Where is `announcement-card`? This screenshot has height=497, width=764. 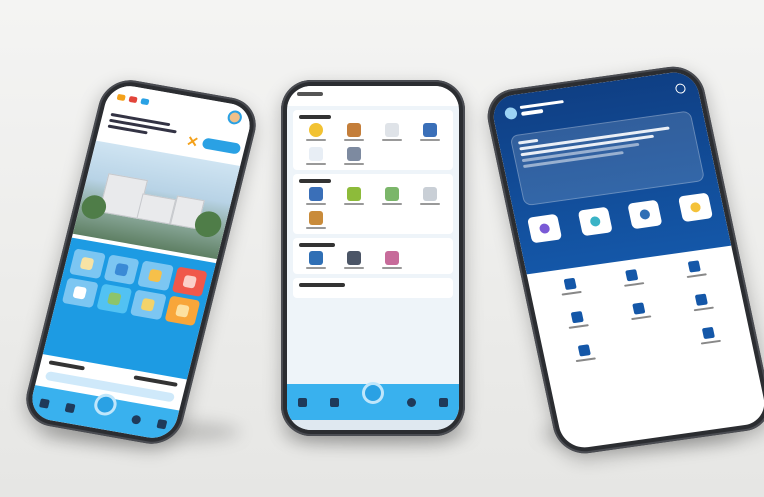 announcement-card is located at coordinates (607, 158).